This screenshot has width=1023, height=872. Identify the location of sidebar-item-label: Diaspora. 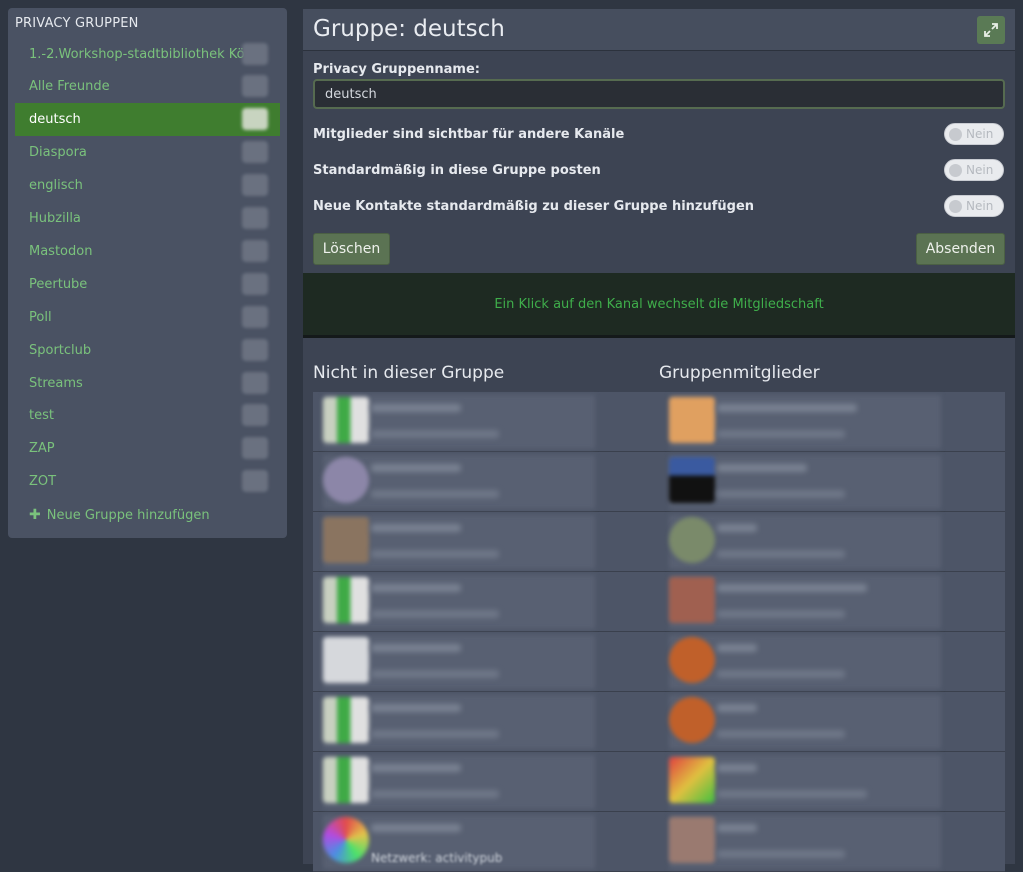
(58, 152).